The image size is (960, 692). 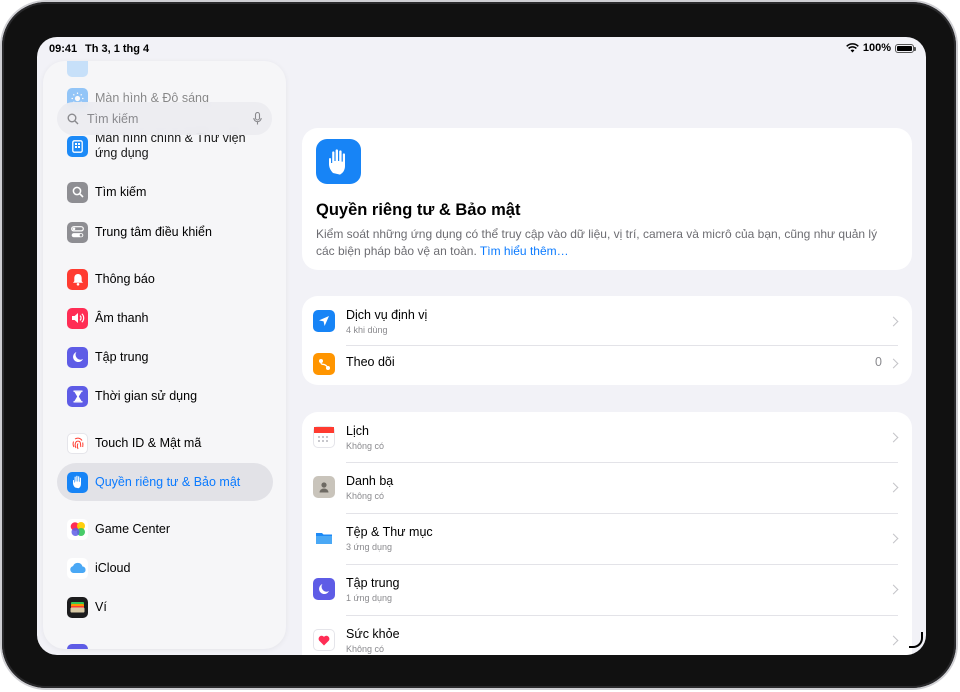 What do you see at coordinates (369, 547) in the screenshot?
I see `row-subtitle: 3 ứng dụng` at bounding box center [369, 547].